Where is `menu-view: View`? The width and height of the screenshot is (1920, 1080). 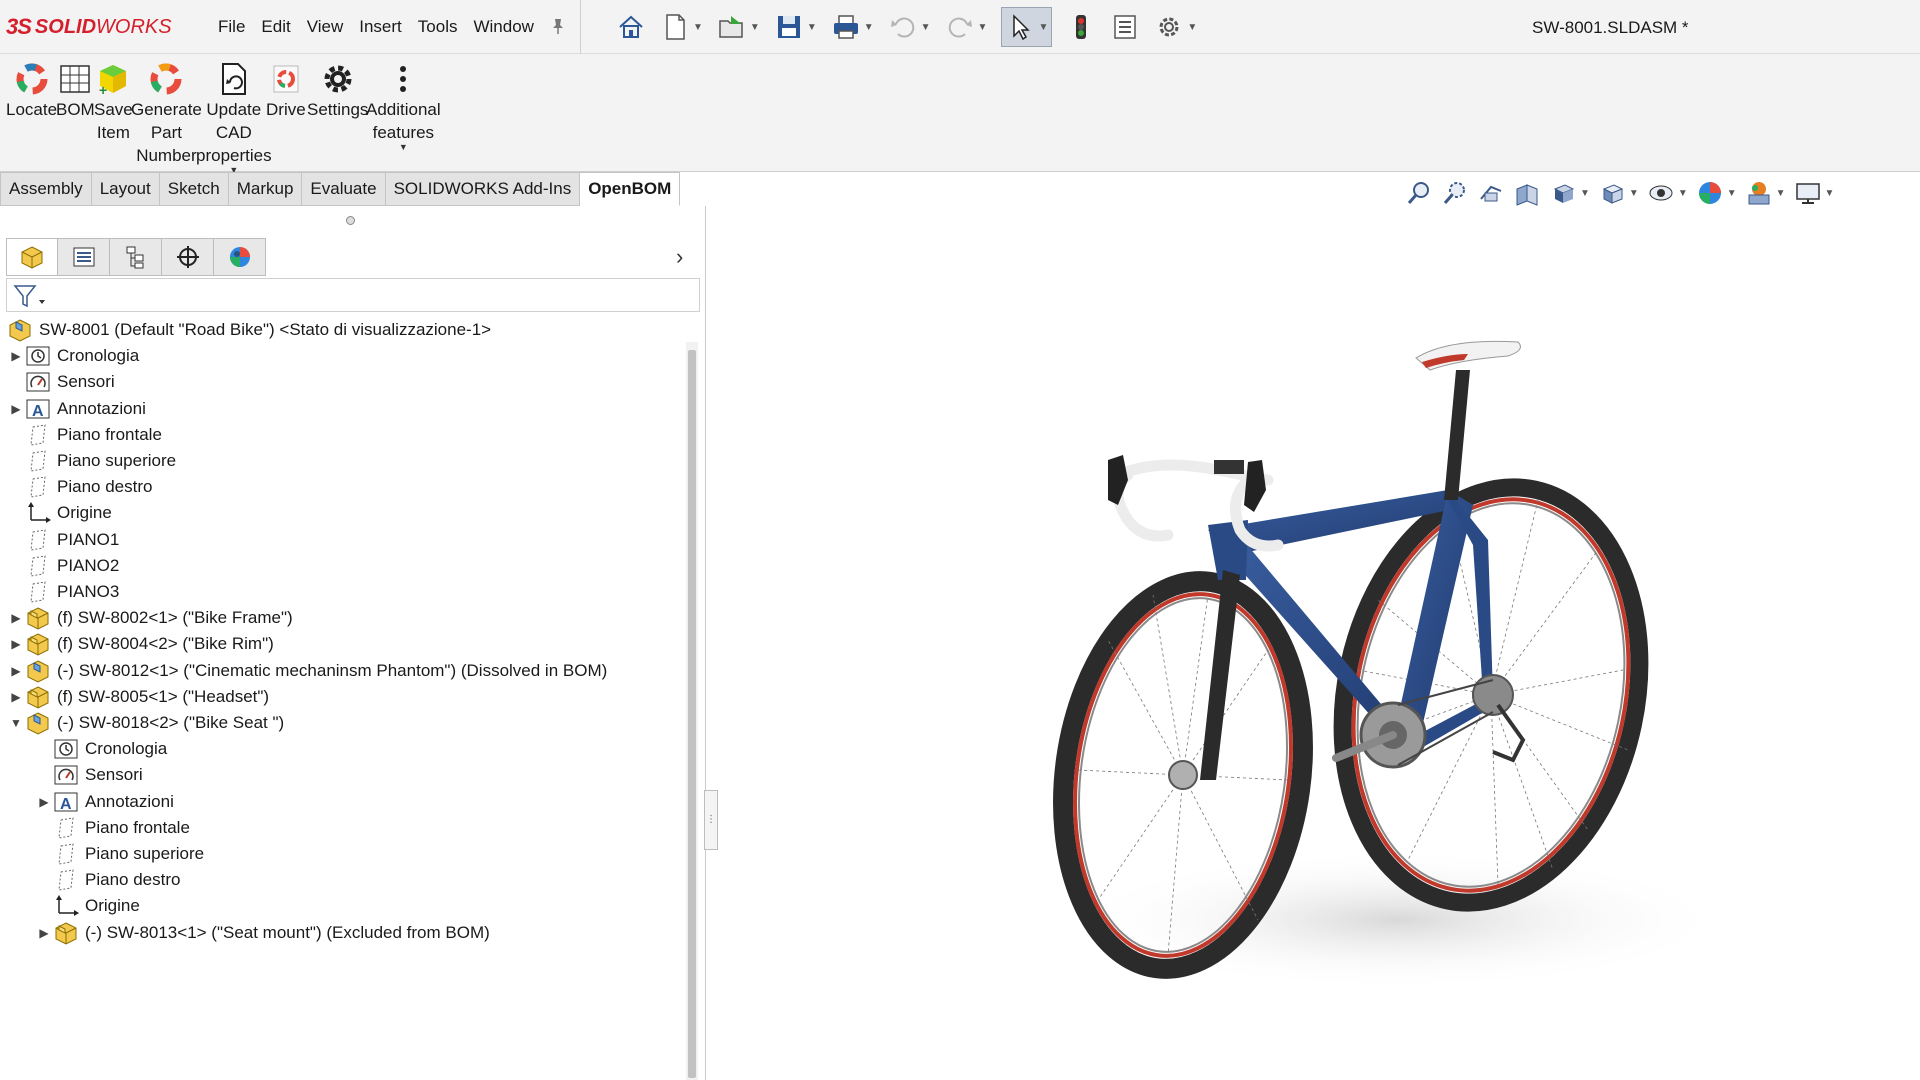 menu-view: View is located at coordinates (325, 27).